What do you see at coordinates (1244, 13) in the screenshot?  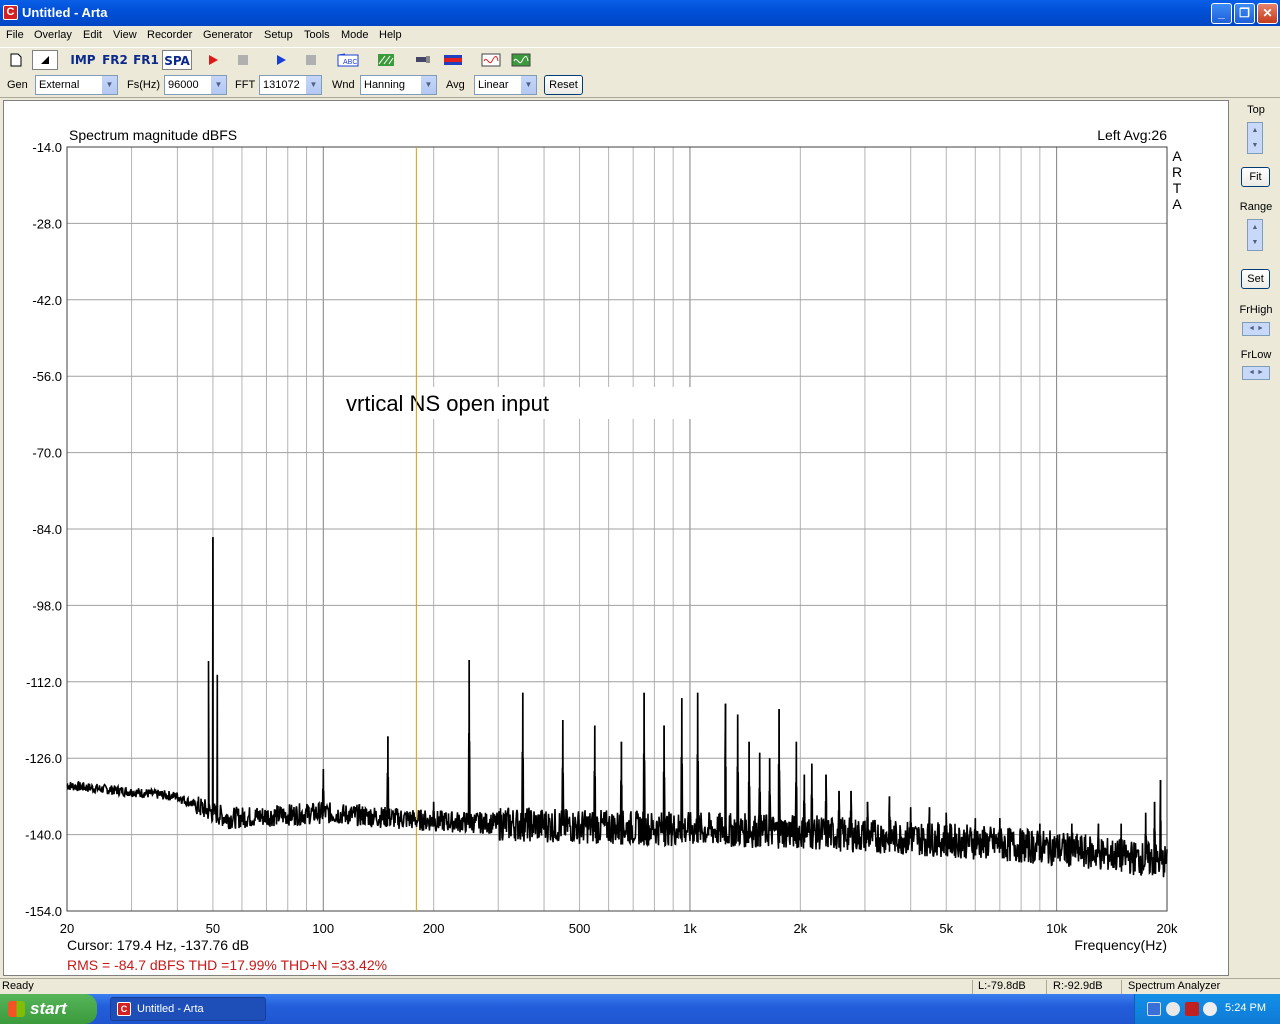 I see `maximize-button: ❐` at bounding box center [1244, 13].